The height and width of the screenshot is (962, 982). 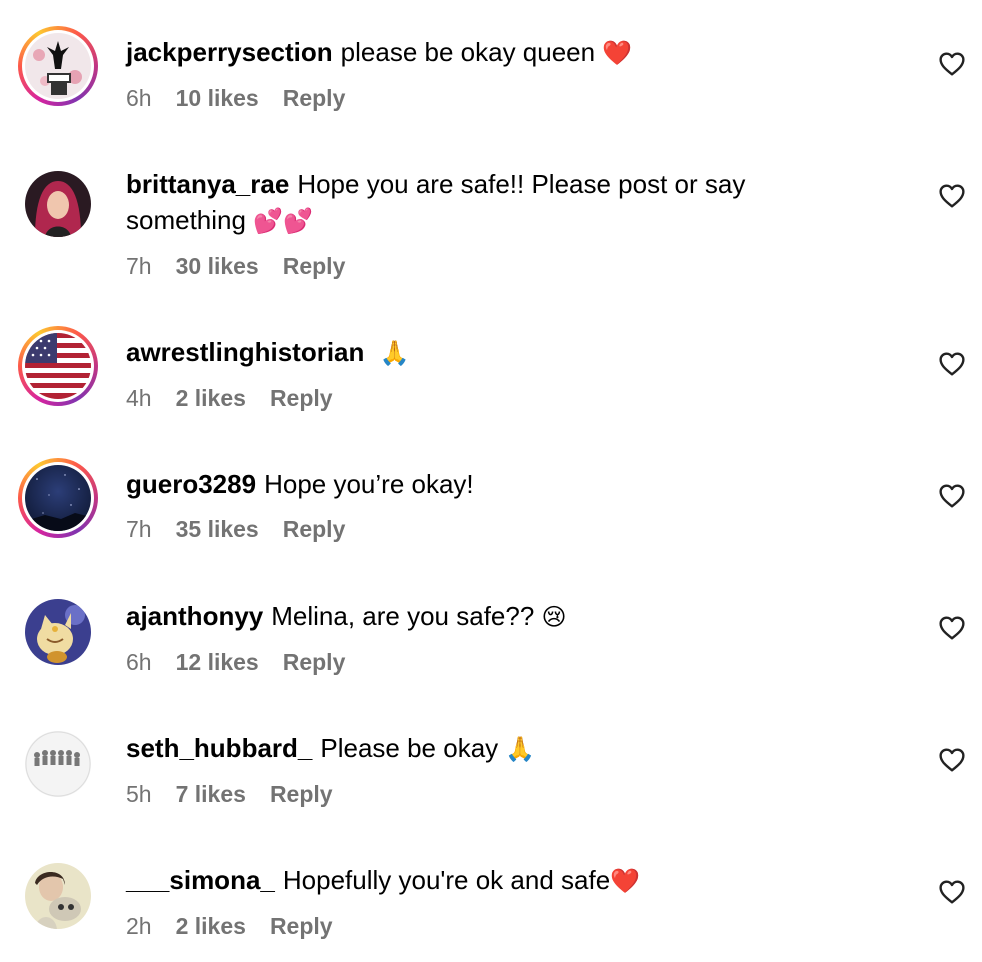 I want to click on comment-likes: 35 likes, so click(x=217, y=529).